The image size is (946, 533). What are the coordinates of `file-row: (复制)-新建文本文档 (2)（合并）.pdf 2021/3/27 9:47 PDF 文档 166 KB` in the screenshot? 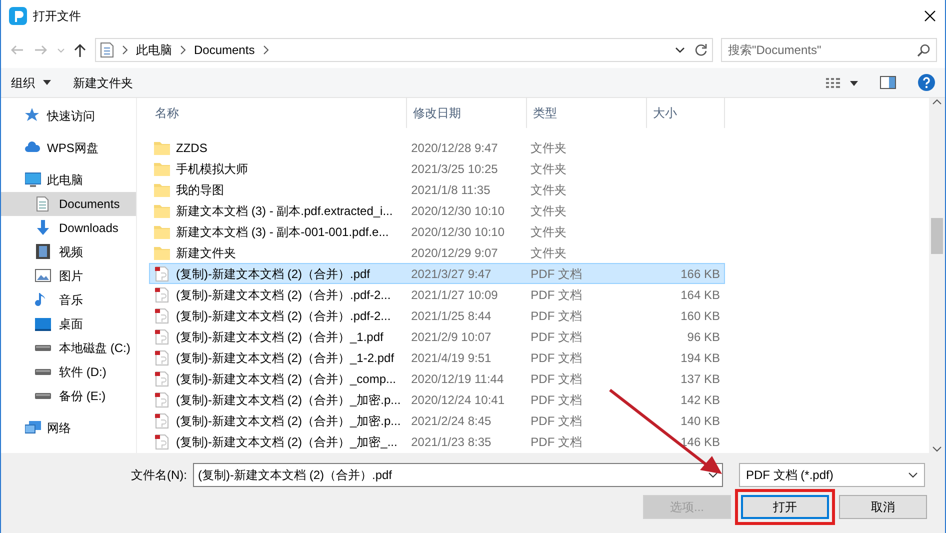 It's located at (437, 273).